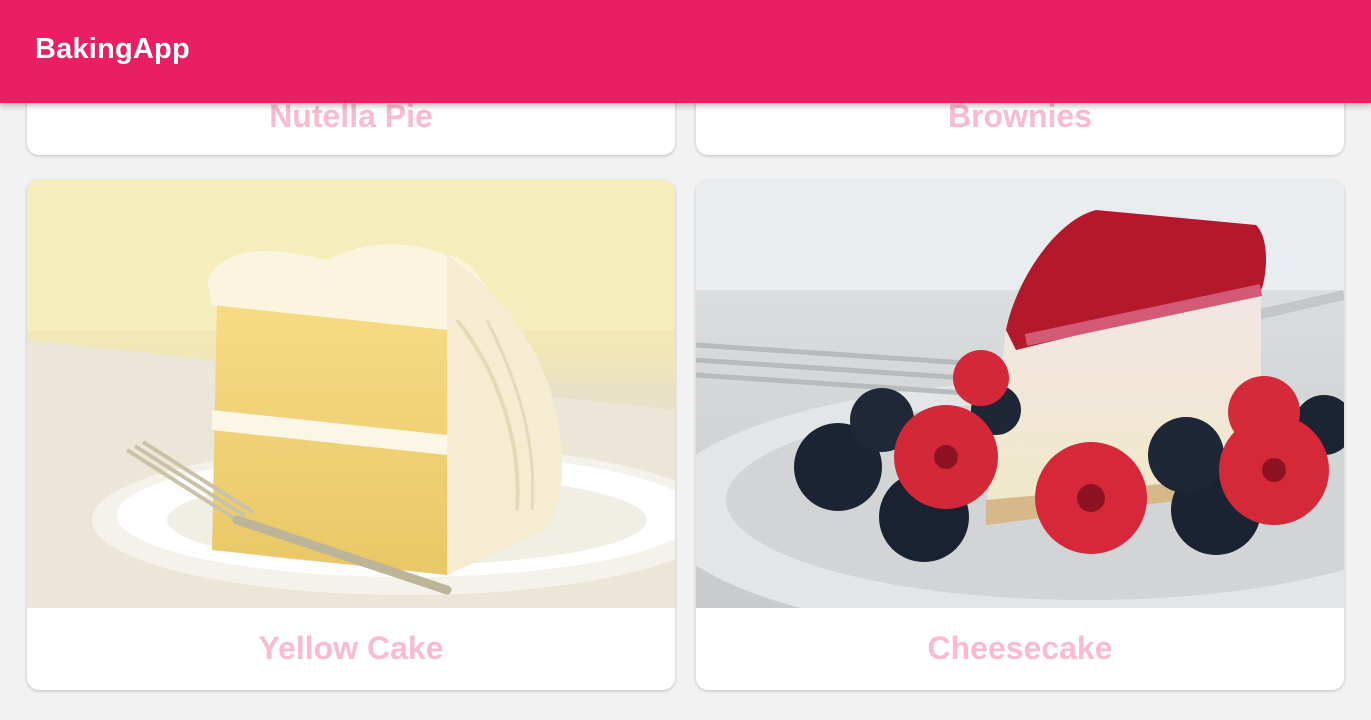  I want to click on recipe-name: Brownies, so click(1020, 116).